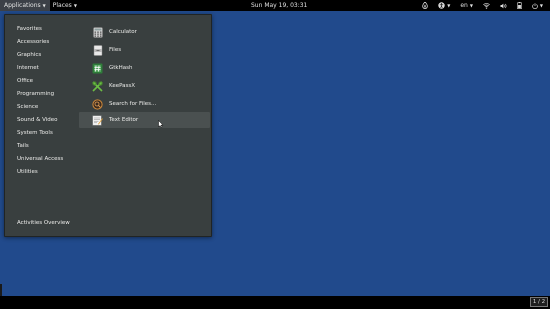 The height and width of the screenshot is (309, 550). Describe the element at coordinates (519, 5) in the screenshot. I see `battery-icon` at that location.